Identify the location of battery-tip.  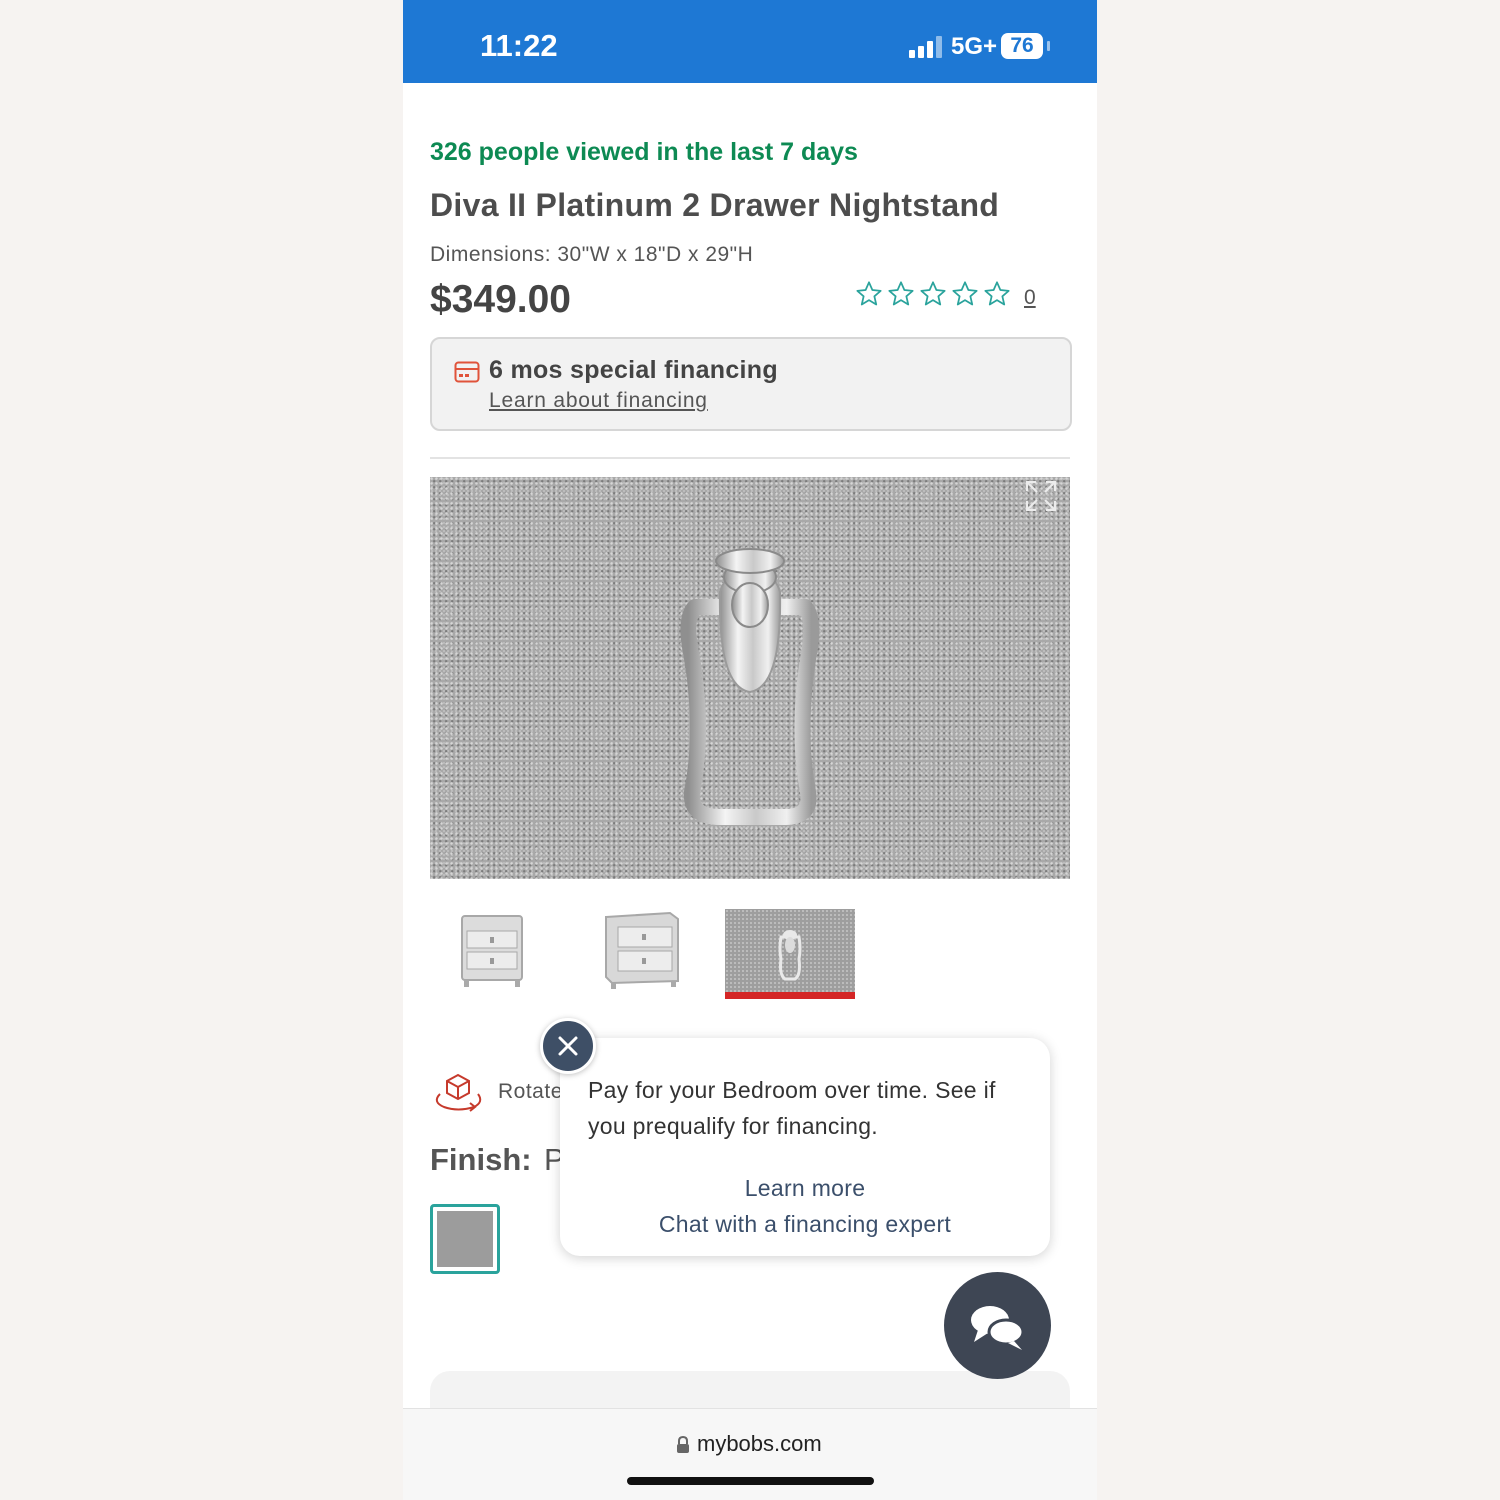
(1048, 46).